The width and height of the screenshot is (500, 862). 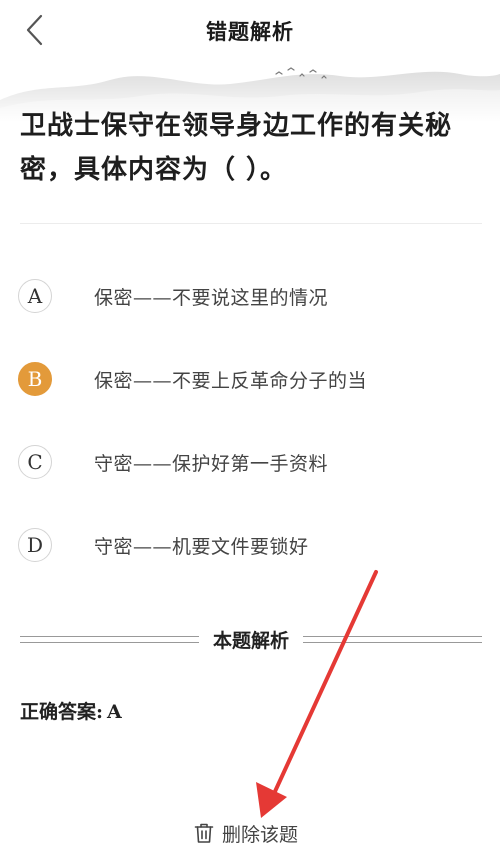 I want to click on analysis-heading: 本题解析, so click(x=251, y=639).